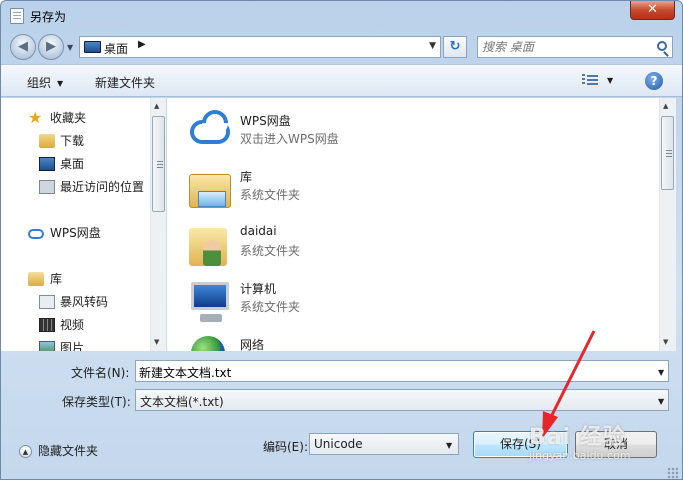 The width and height of the screenshot is (683, 481). Describe the element at coordinates (39, 83) in the screenshot. I see `organize-label: 组织` at that location.